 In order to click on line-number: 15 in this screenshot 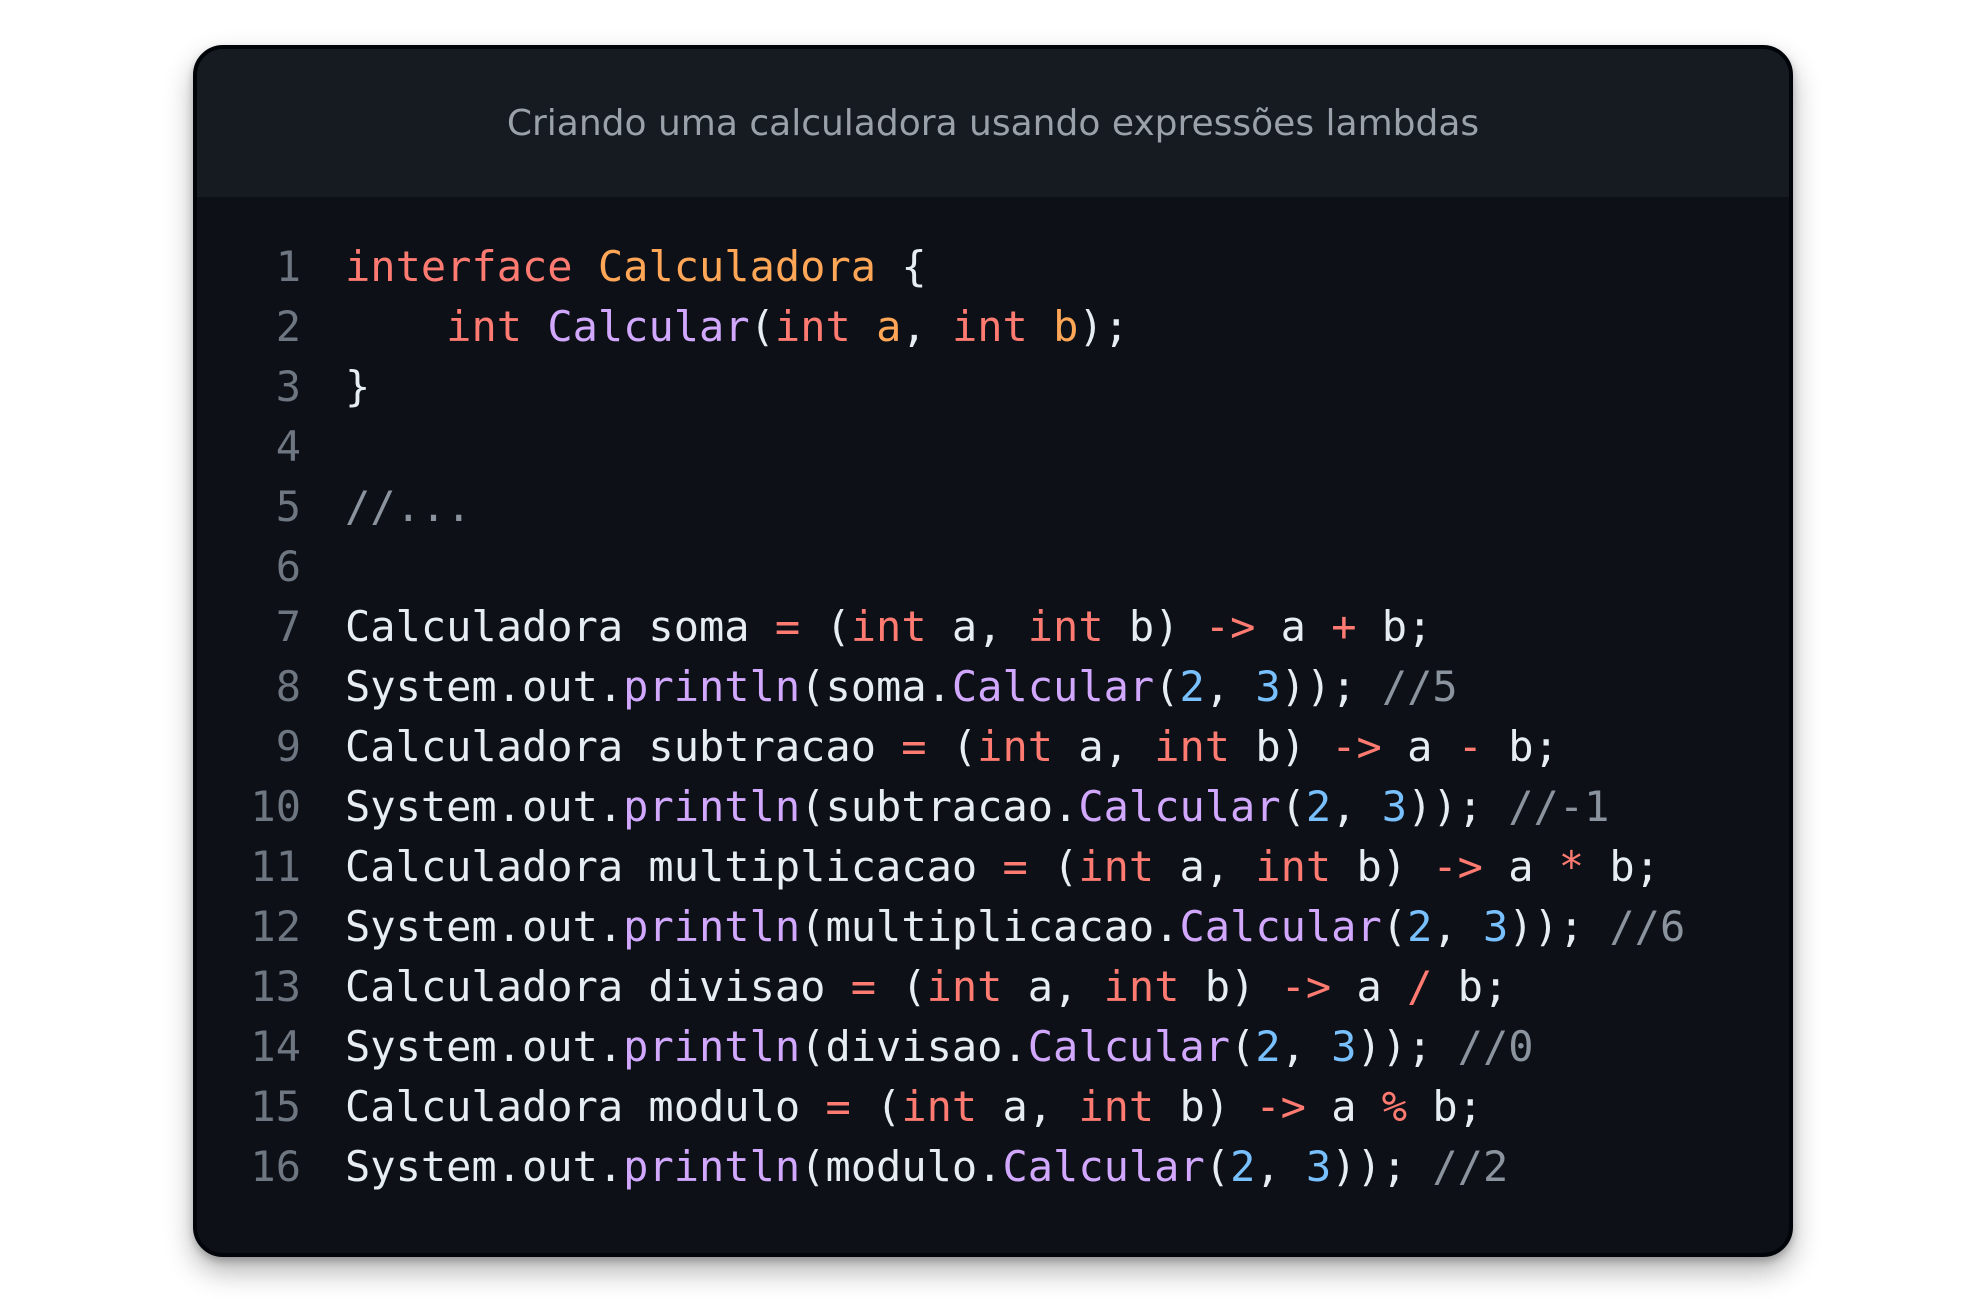, I will do `click(275, 1106)`.